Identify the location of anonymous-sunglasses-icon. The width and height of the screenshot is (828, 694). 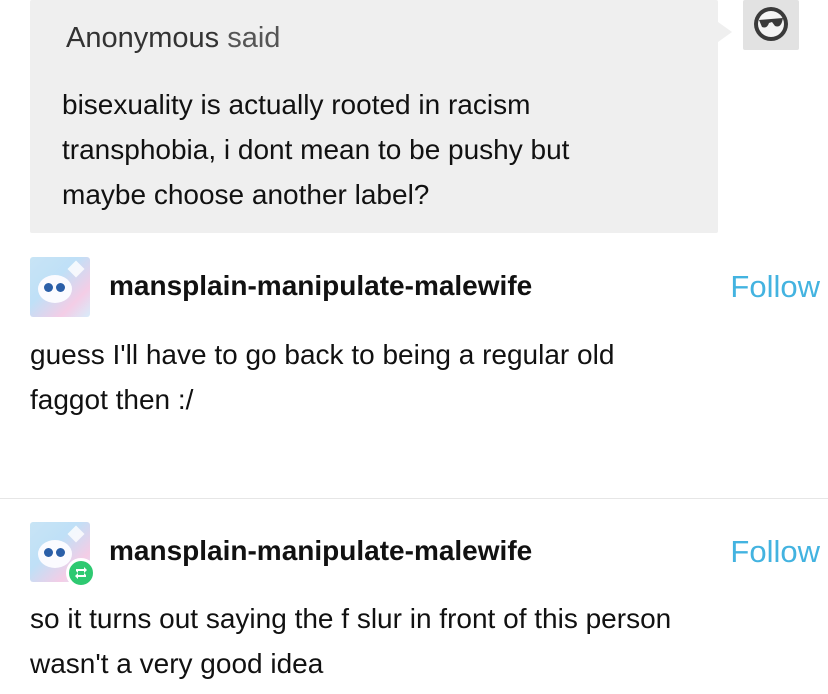
(771, 24).